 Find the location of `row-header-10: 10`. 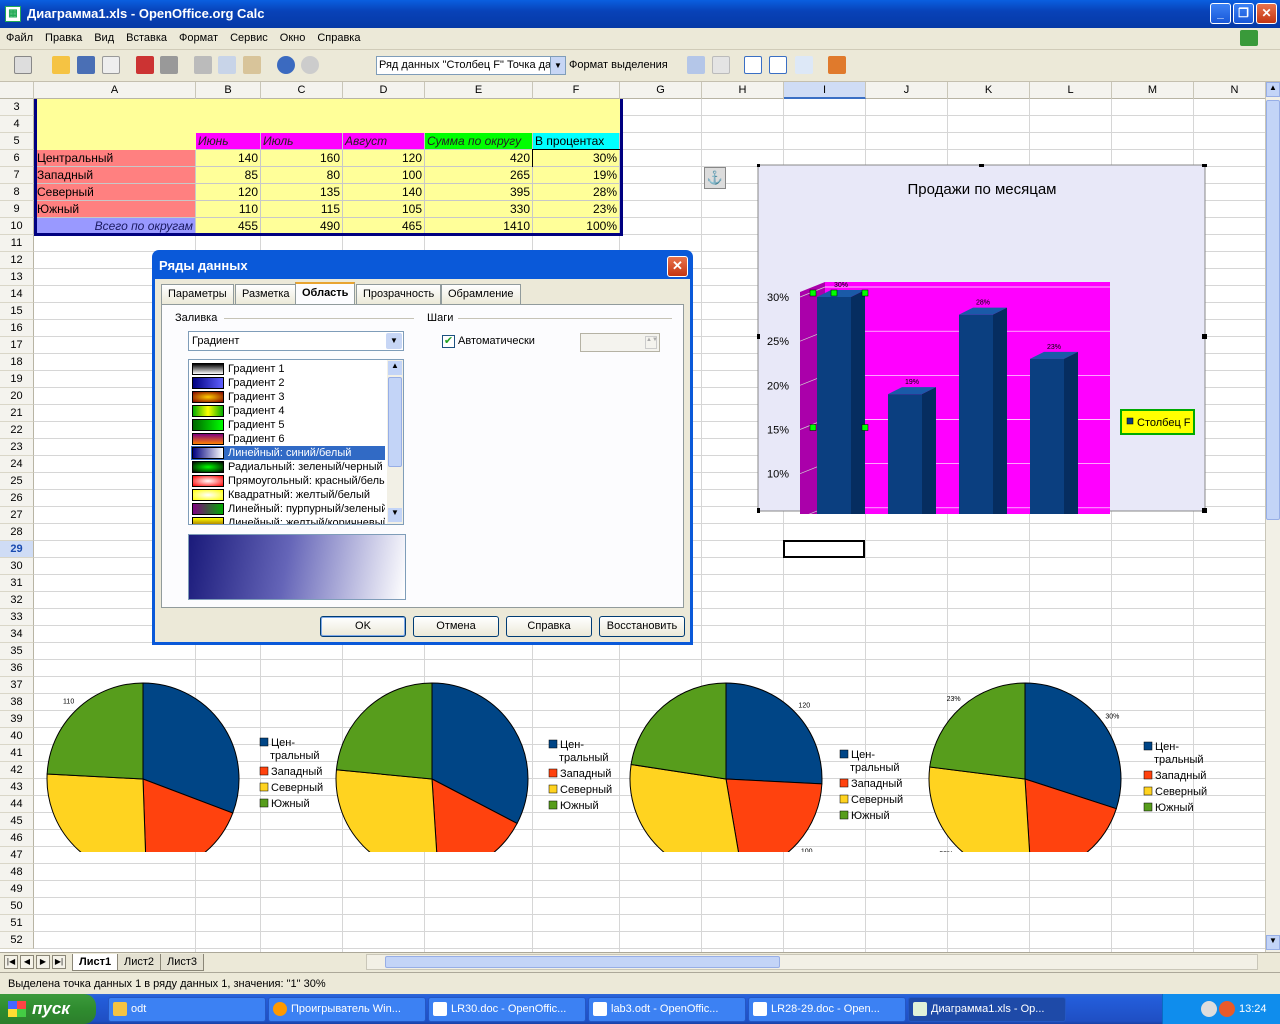

row-header-10: 10 is located at coordinates (17, 226).